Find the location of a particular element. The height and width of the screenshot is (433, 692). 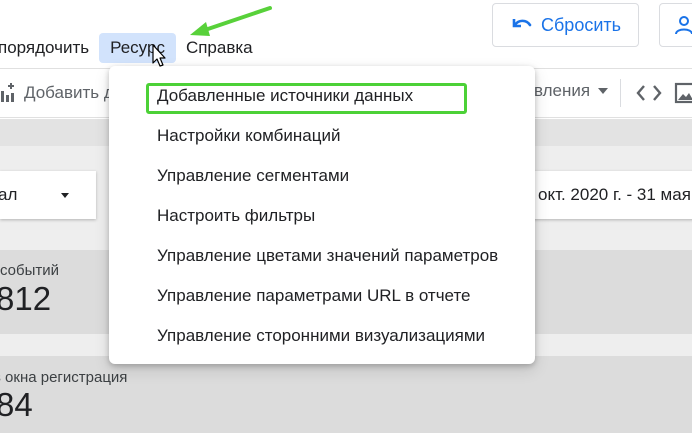

reset-label: Сбросить is located at coordinates (581, 24).